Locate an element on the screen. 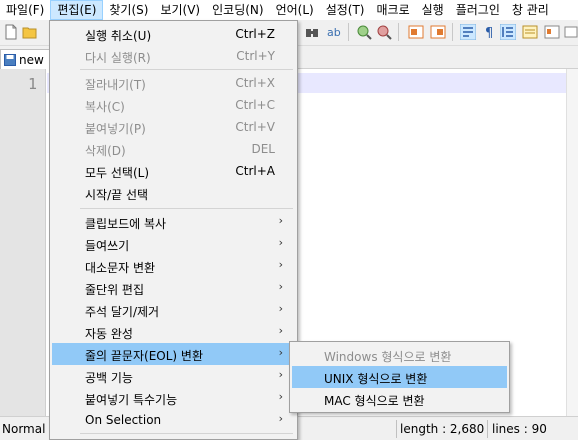 Image resolution: width=578 pixels, height=440 pixels. menu-item-label: 주석 달기/제거 is located at coordinates (122, 312).